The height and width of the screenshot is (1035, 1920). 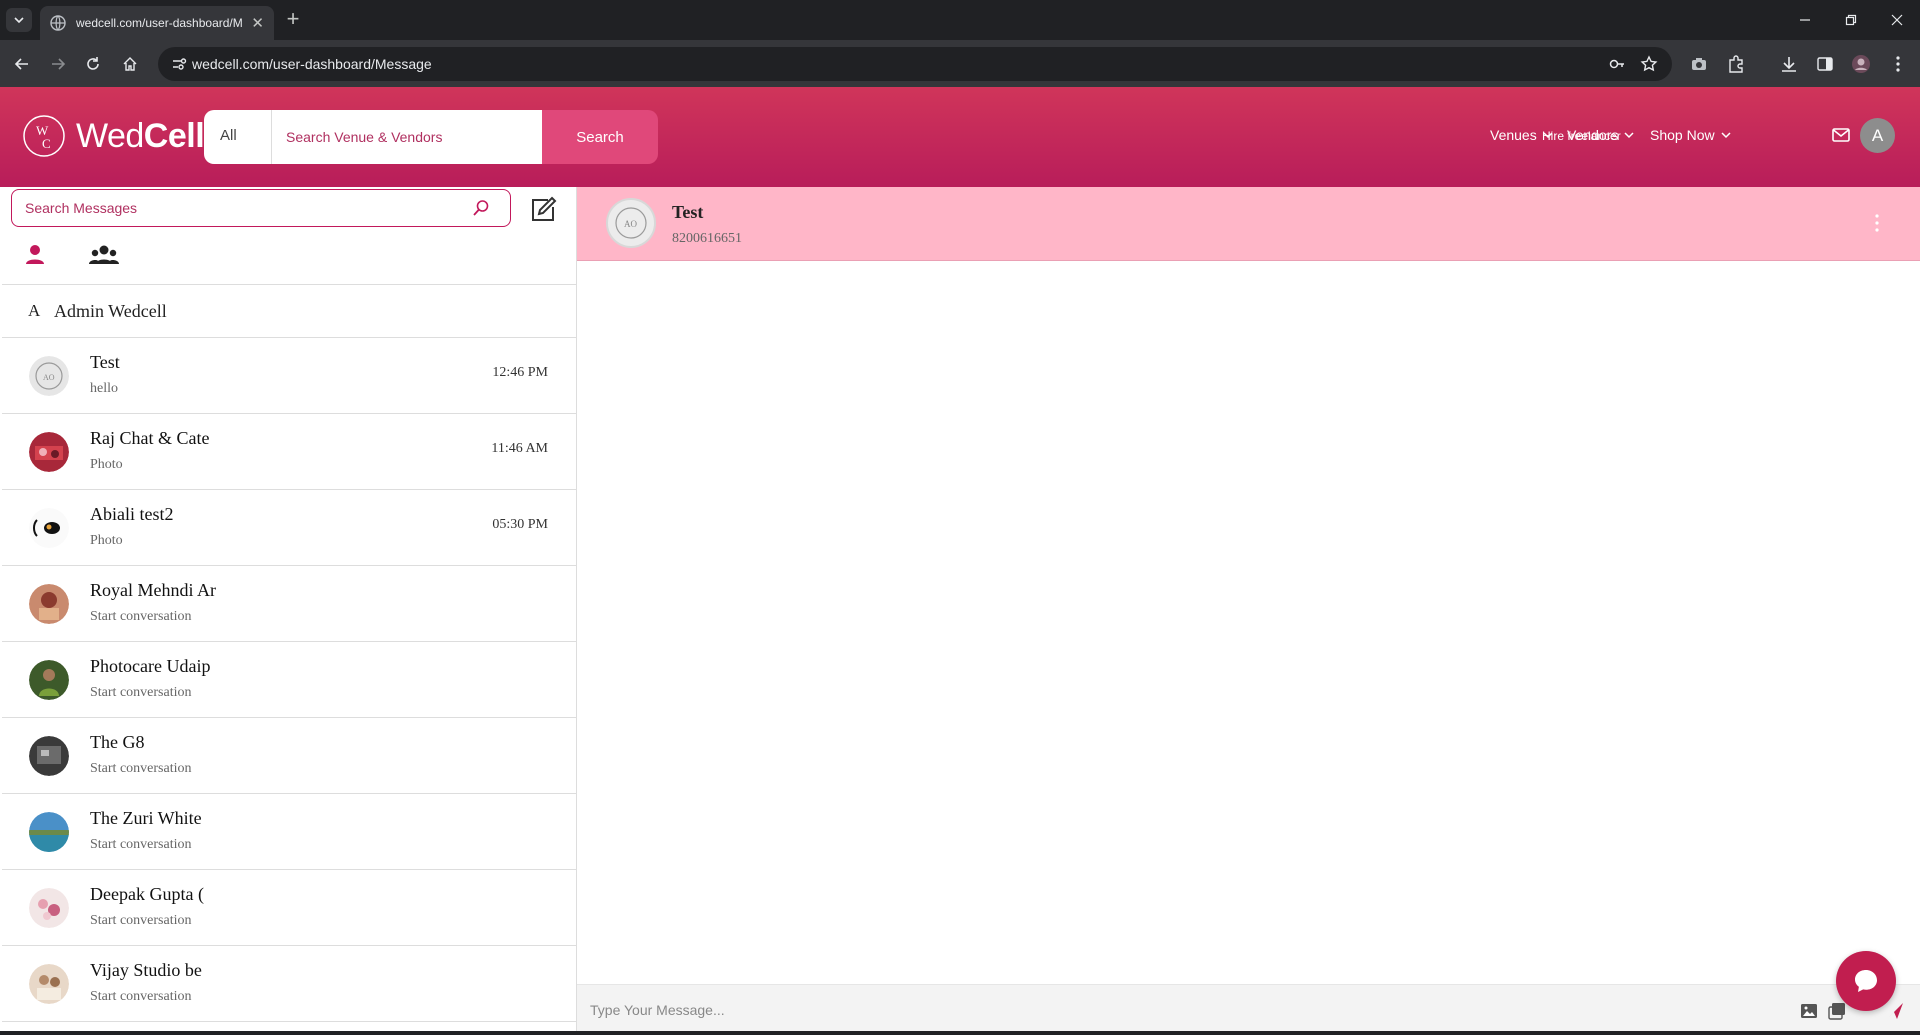 What do you see at coordinates (960, 20) in the screenshot?
I see `browser-tab-bar: wedcell.com/user-dashboard/M ✕ +` at bounding box center [960, 20].